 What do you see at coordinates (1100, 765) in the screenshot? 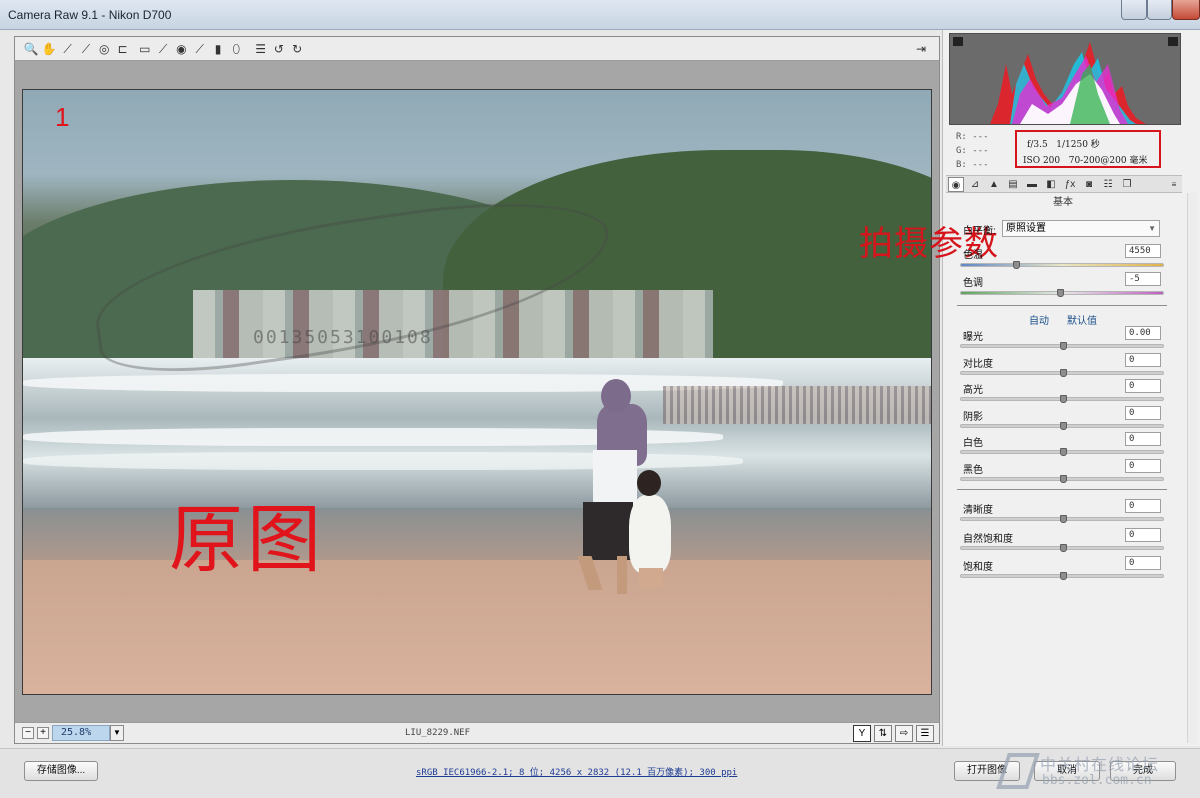
I see `site-watermark-name: 中关村在线论坛` at bounding box center [1100, 765].